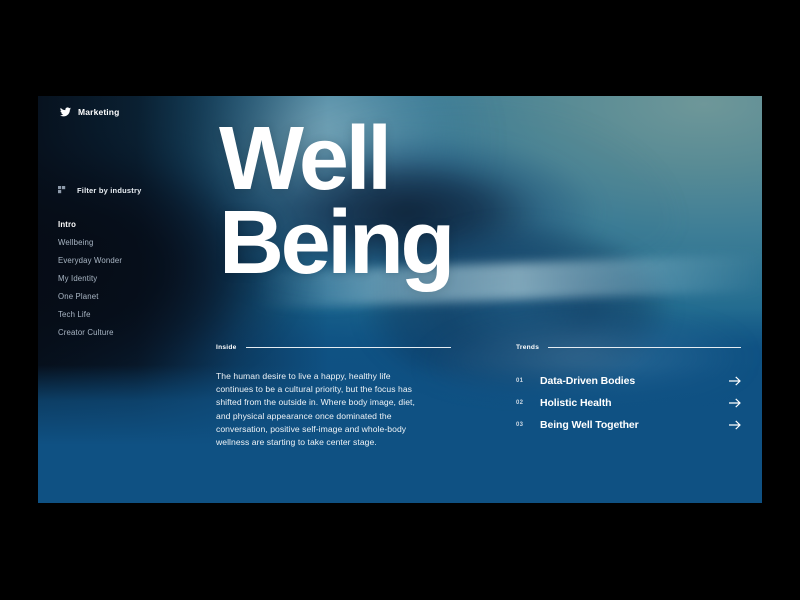 The width and height of the screenshot is (800, 600). I want to click on trends-section-header: Trends, so click(628, 347).